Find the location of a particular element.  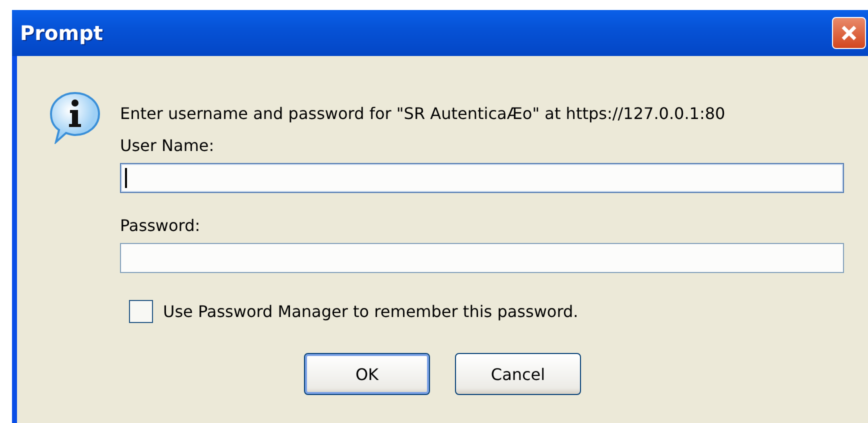

close-icon is located at coordinates (849, 33).